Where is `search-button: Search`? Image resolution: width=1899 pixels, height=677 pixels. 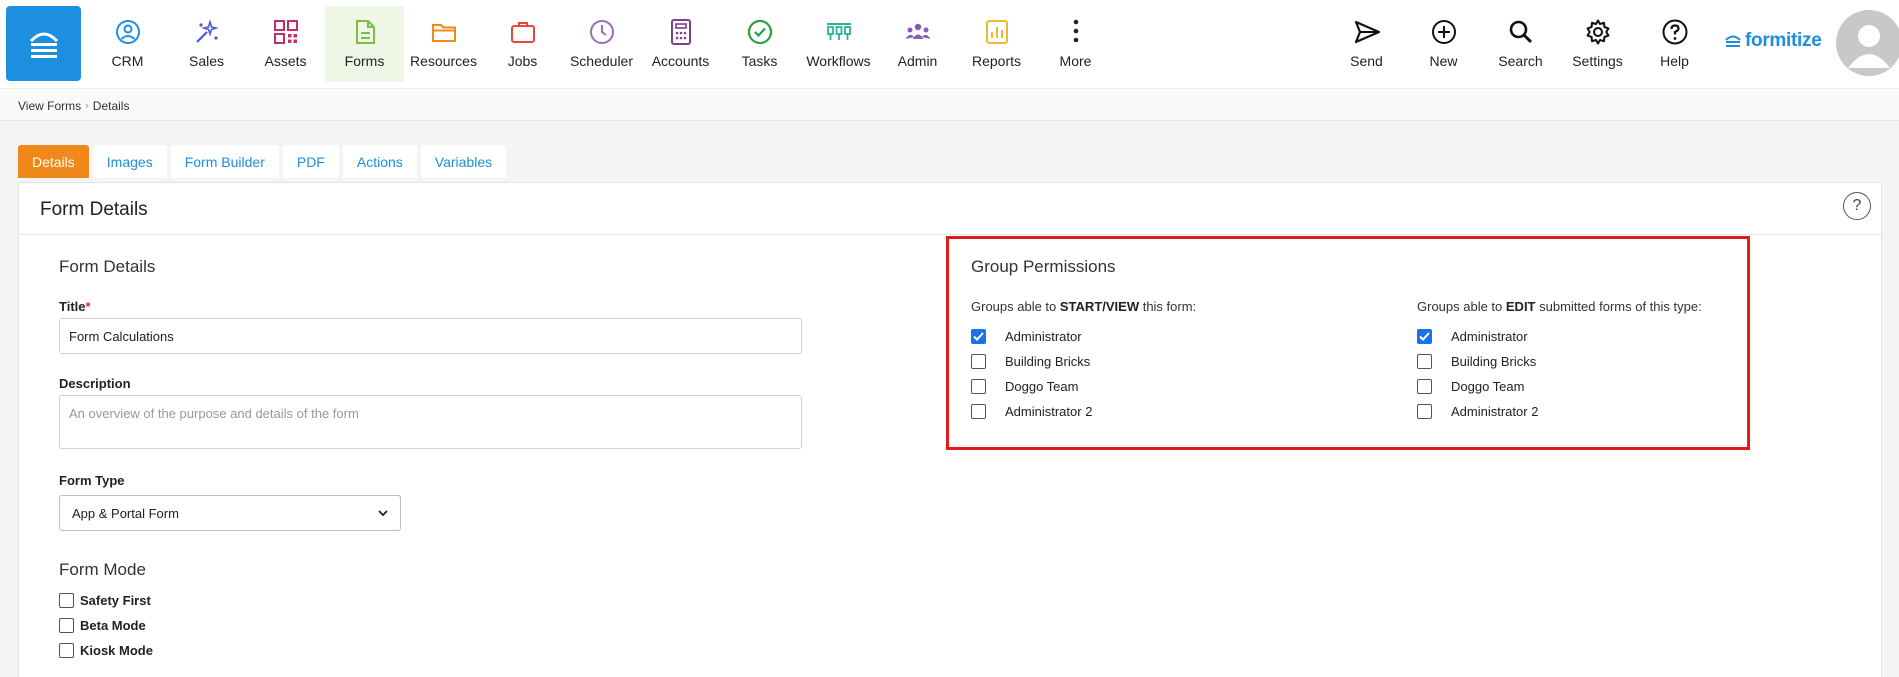
search-button: Search is located at coordinates (1520, 44).